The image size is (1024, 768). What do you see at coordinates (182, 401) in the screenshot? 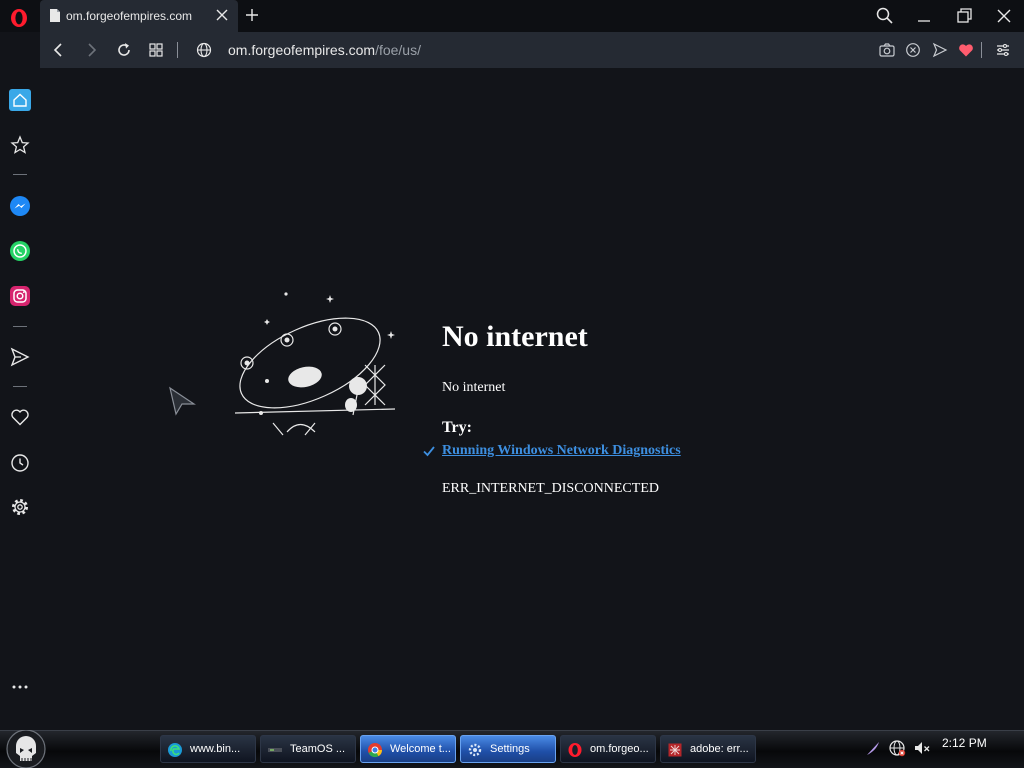
I see `mouse-cursor-icon` at bounding box center [182, 401].